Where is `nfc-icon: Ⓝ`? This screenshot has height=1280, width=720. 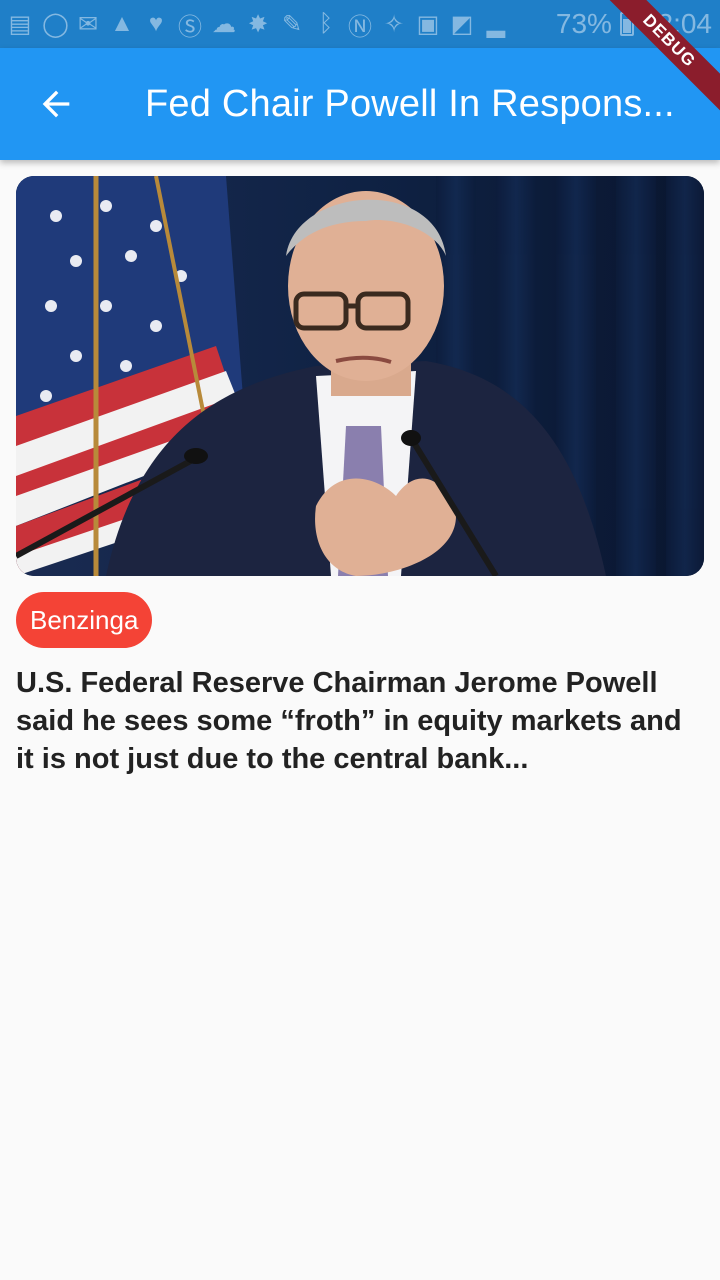
nfc-icon: Ⓝ is located at coordinates (360, 27).